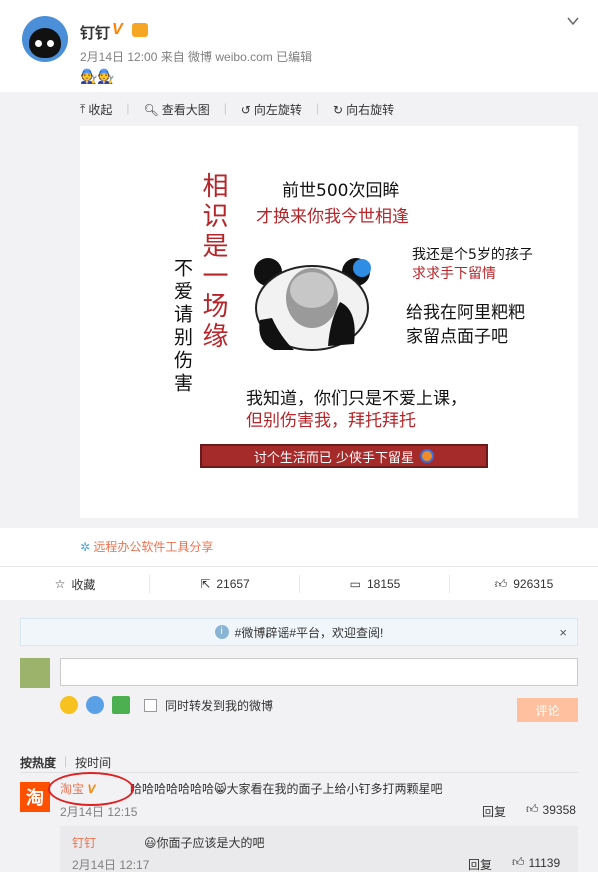 This screenshot has width=598, height=873. I want to click on user-avatar, so click(35, 673).